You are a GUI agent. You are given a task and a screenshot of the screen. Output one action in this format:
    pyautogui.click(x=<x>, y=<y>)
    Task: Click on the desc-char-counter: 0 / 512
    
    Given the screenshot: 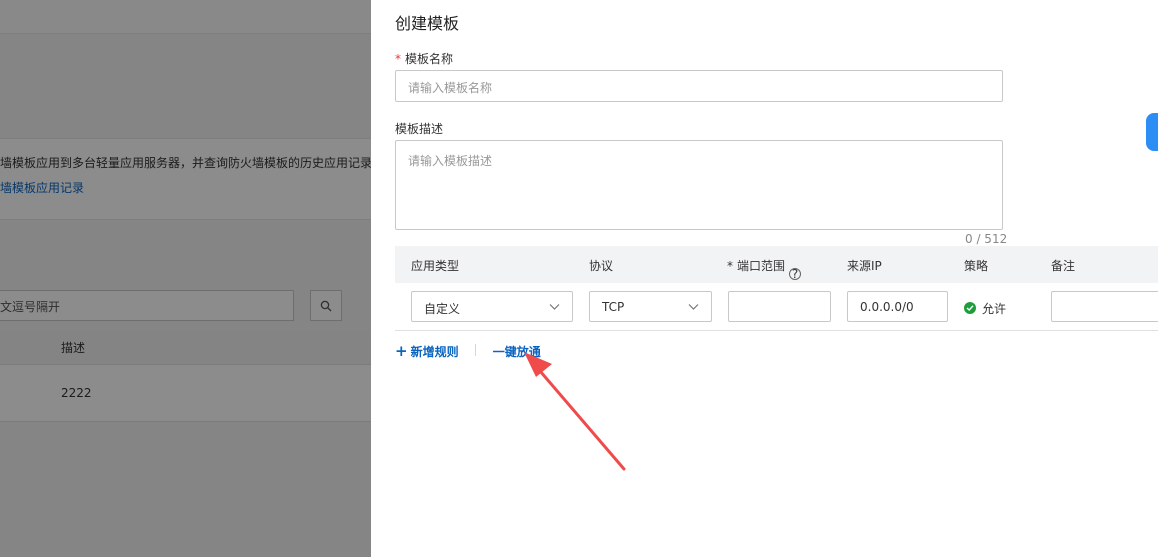 What is the action you would take?
    pyautogui.click(x=986, y=239)
    